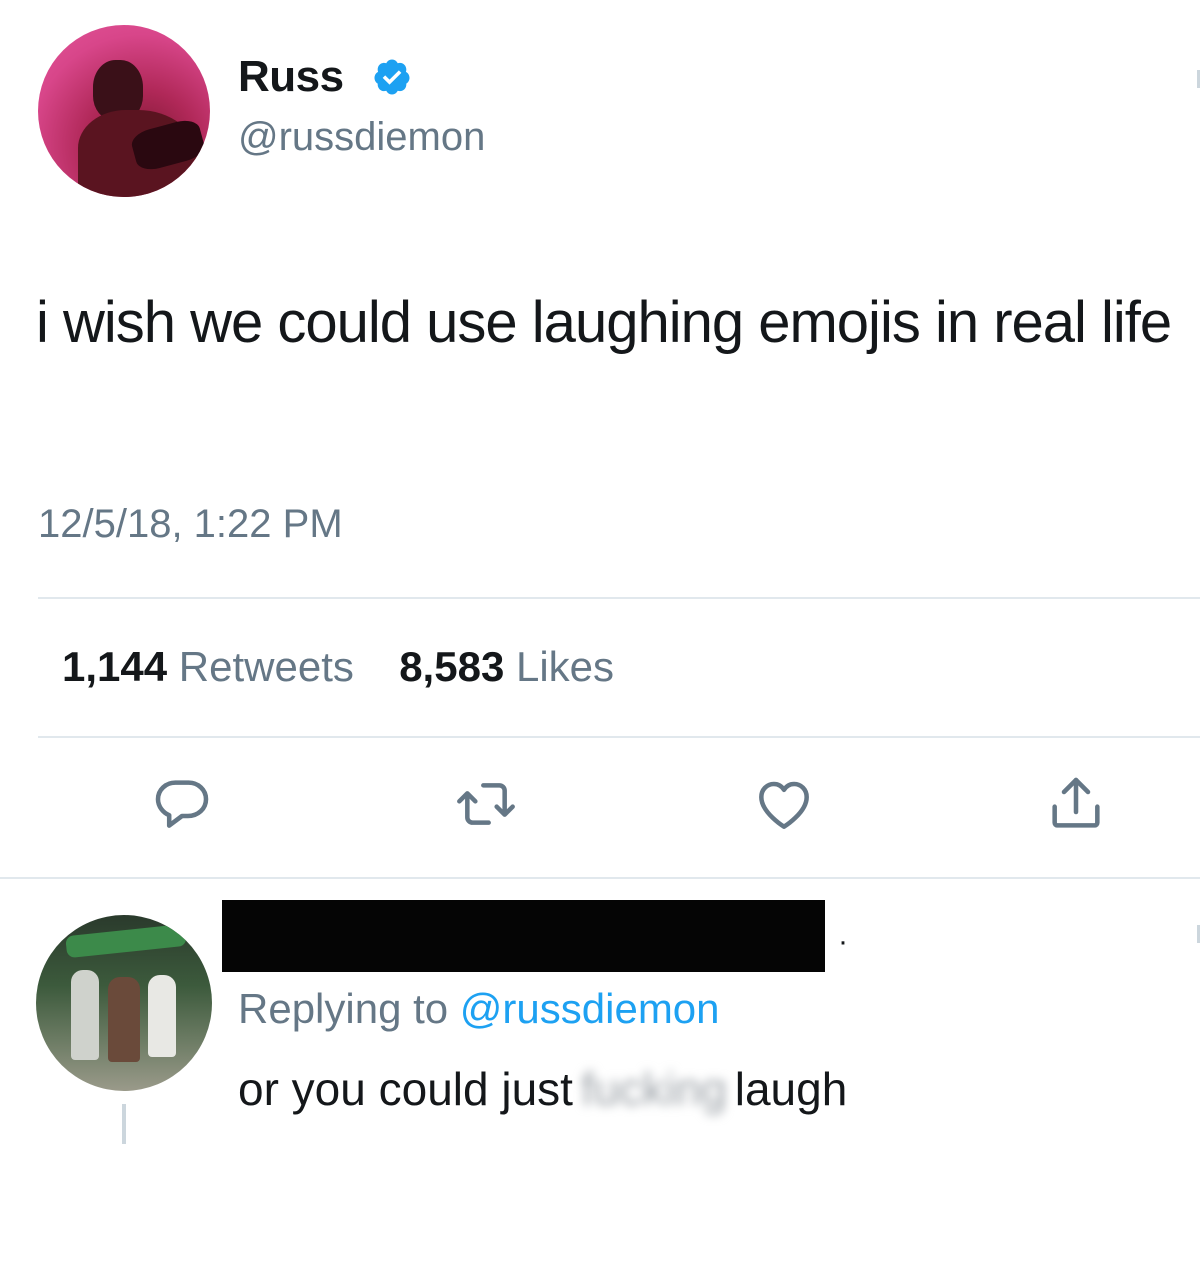 This screenshot has height=1269, width=1200. Describe the element at coordinates (343, 1008) in the screenshot. I see `replying-to-prefix: Replying to` at that location.